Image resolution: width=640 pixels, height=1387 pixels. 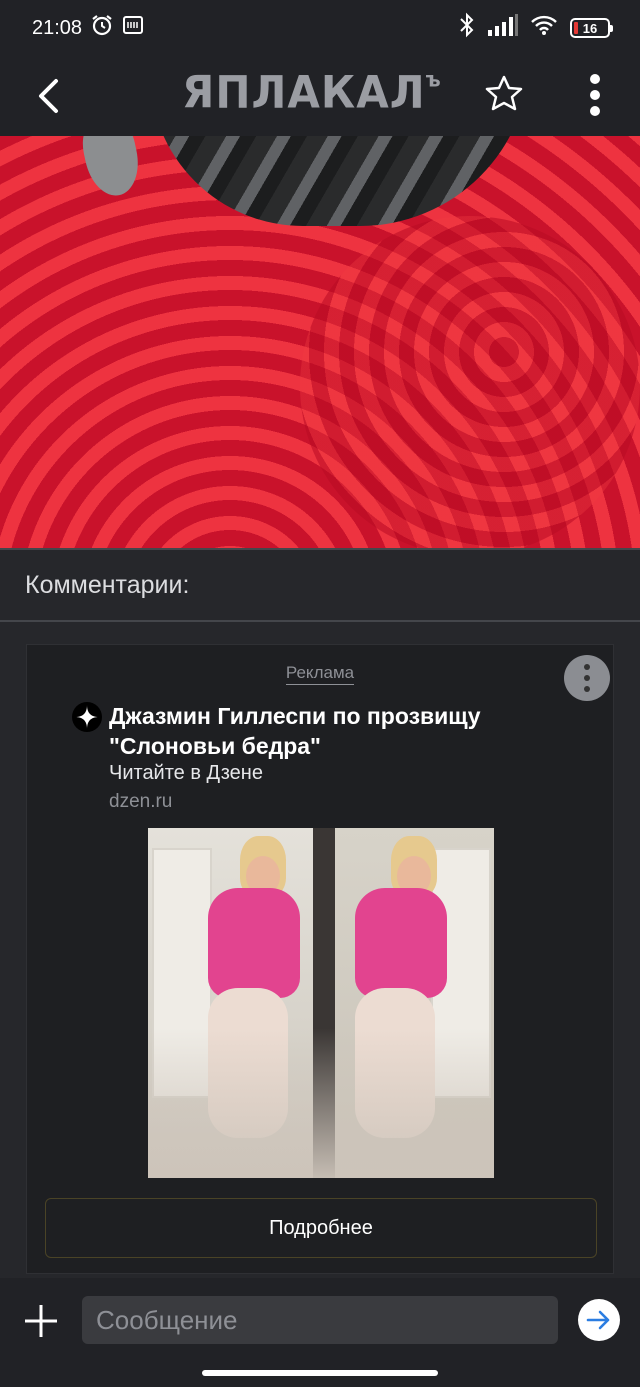 What do you see at coordinates (320, 674) in the screenshot?
I see `ad-label: Реклама` at bounding box center [320, 674].